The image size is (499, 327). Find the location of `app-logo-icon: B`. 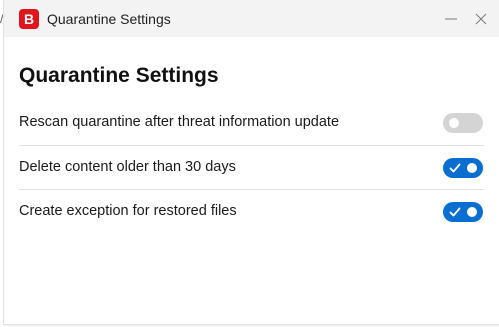

app-logo-icon: B is located at coordinates (29, 19).